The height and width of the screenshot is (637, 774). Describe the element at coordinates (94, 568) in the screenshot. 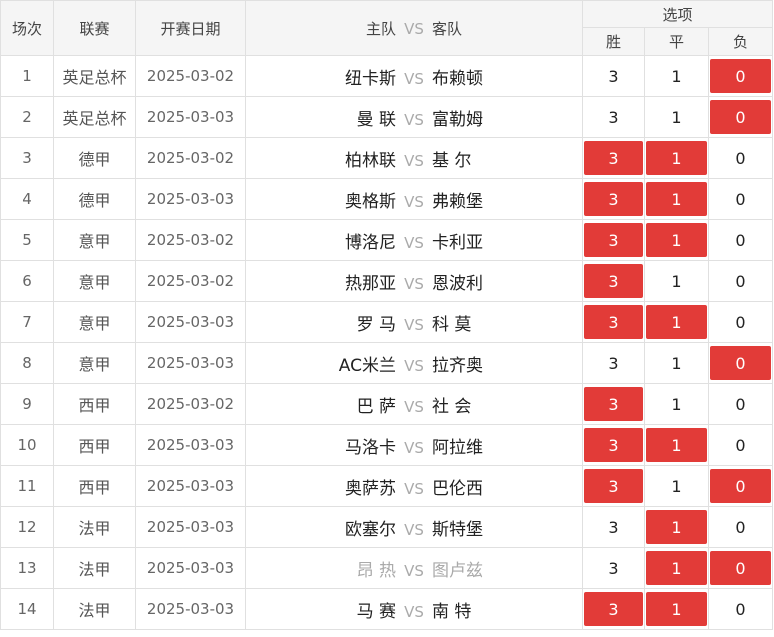

I see `league-name: 法甲` at that location.